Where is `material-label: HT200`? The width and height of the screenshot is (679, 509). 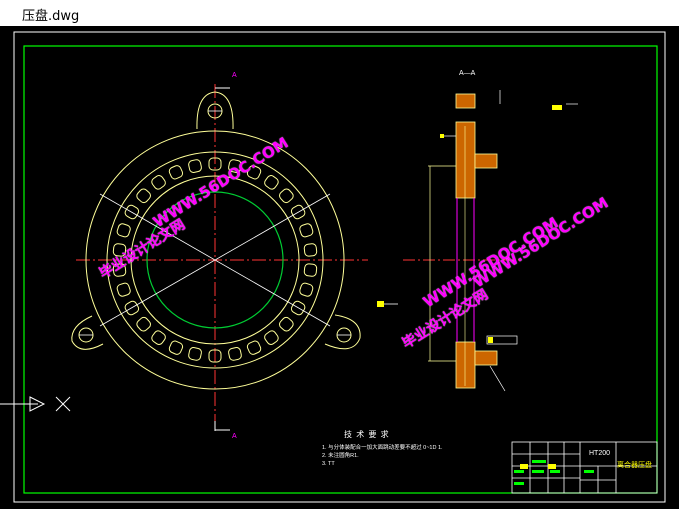
material-label: HT200 is located at coordinates (600, 453).